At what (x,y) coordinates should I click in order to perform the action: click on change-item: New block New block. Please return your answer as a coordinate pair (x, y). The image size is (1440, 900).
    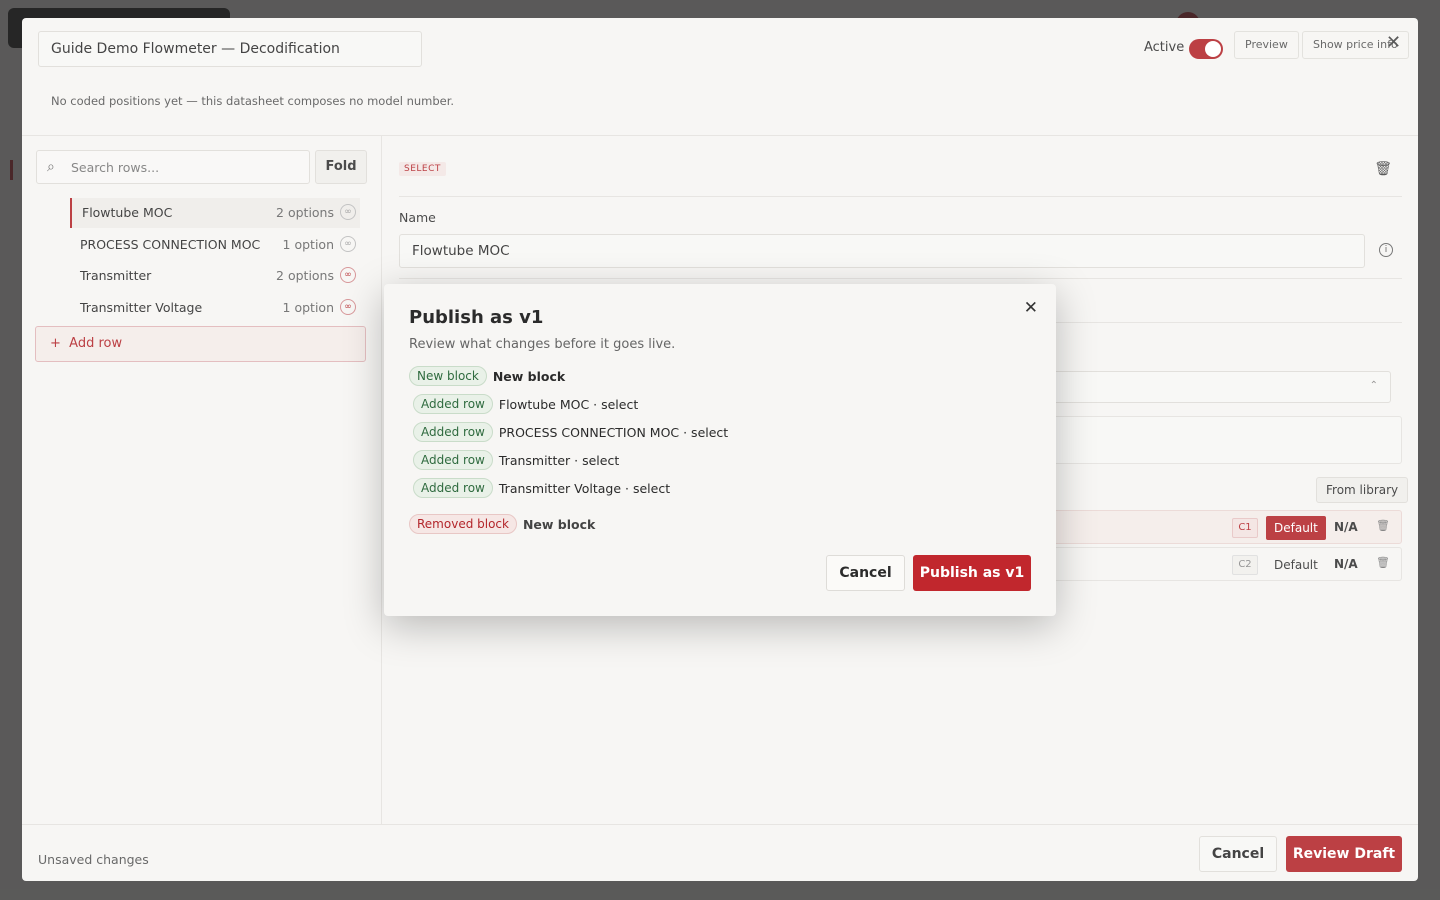
    Looking at the image, I should click on (487, 376).